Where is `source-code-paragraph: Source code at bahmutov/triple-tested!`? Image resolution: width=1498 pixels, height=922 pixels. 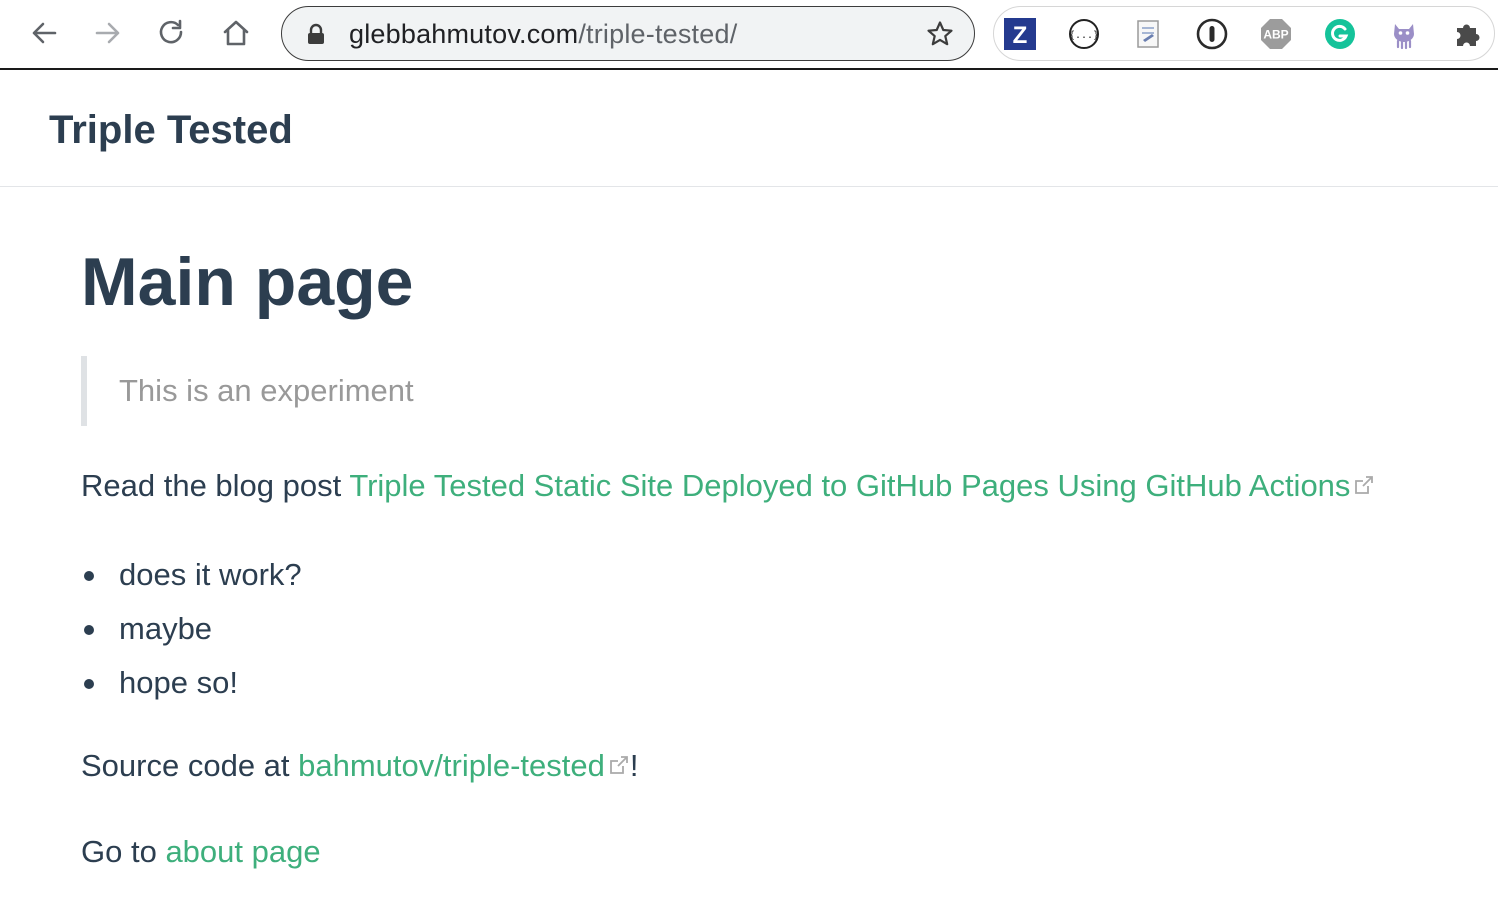 source-code-paragraph: Source code at bahmutov/triple-tested! is located at coordinates (359, 766).